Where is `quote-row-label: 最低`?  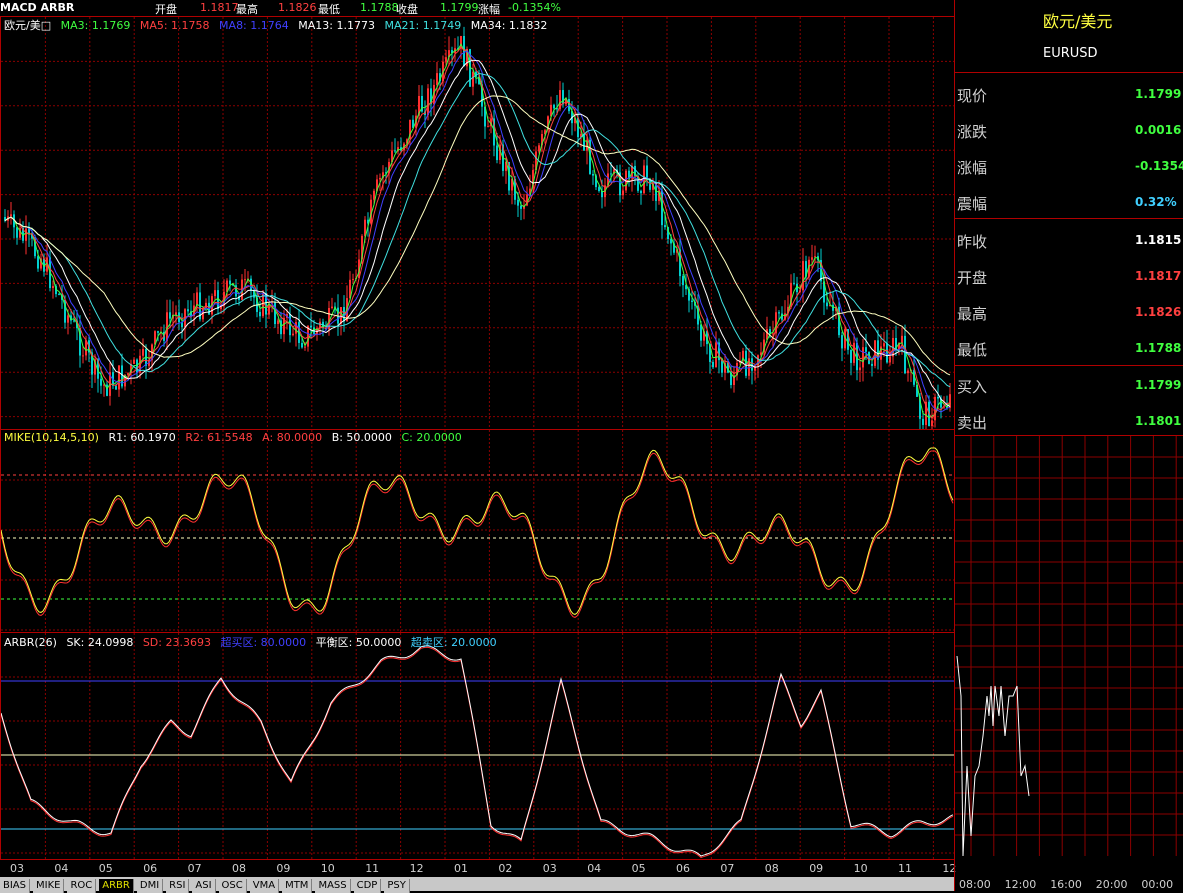
quote-row-label: 最低 is located at coordinates (972, 350).